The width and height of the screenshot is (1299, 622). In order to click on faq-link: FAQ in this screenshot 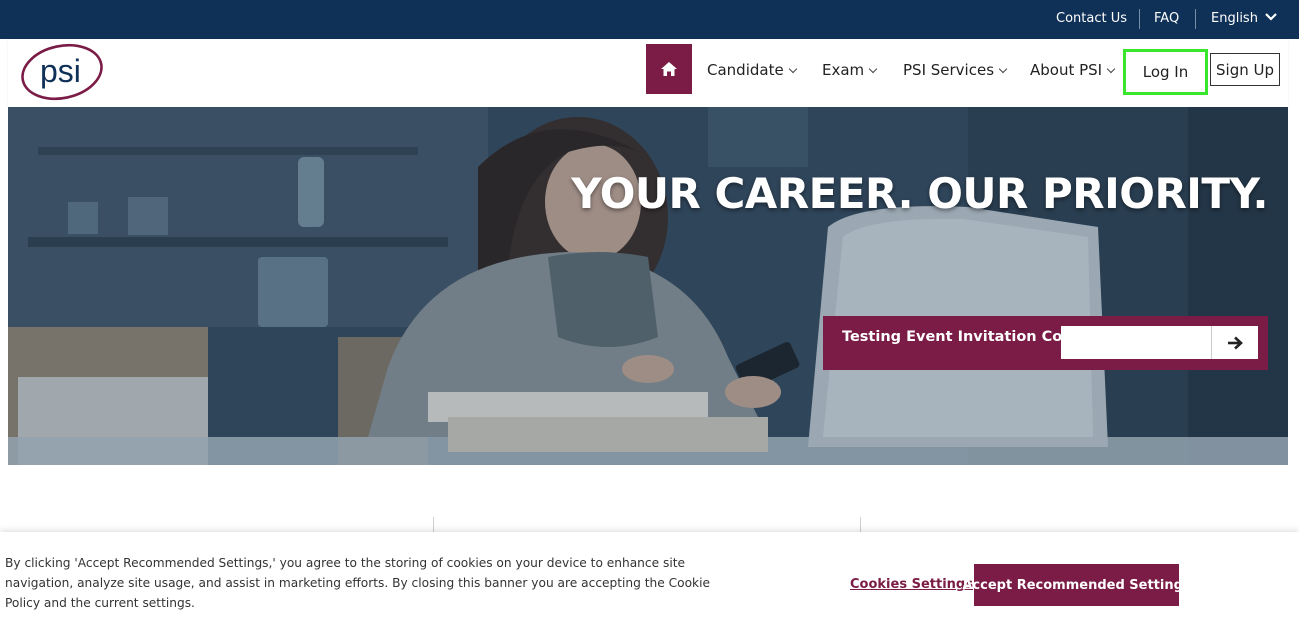, I will do `click(1166, 18)`.